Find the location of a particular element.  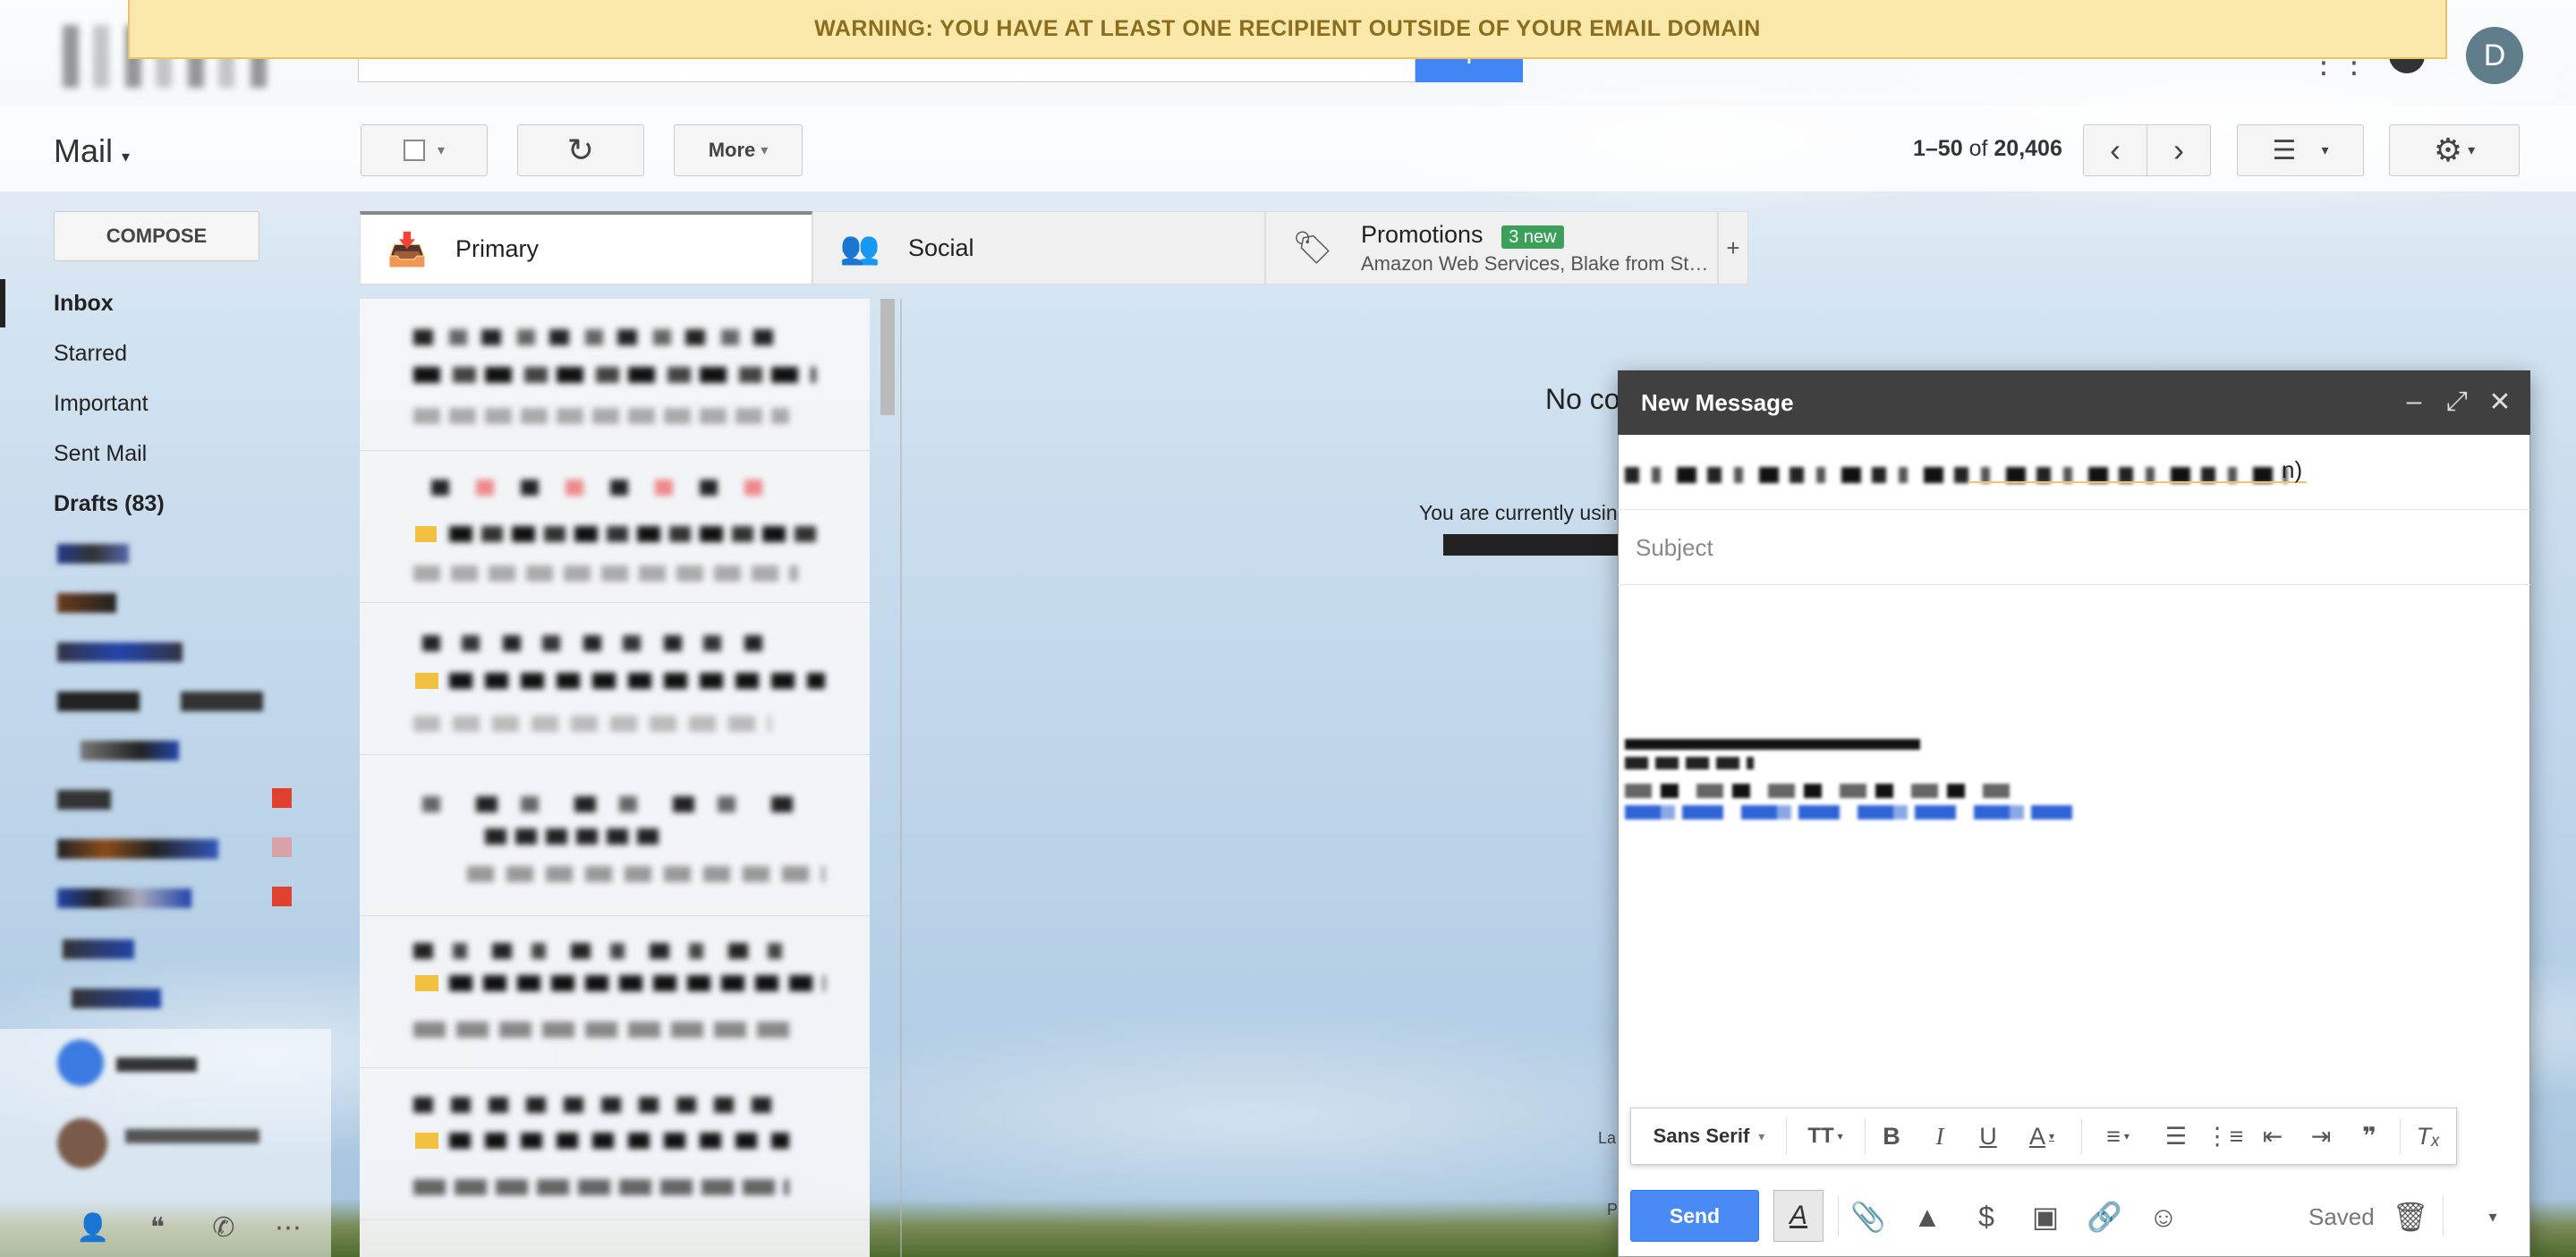

recipient-warning-underline is located at coordinates (2137, 482).